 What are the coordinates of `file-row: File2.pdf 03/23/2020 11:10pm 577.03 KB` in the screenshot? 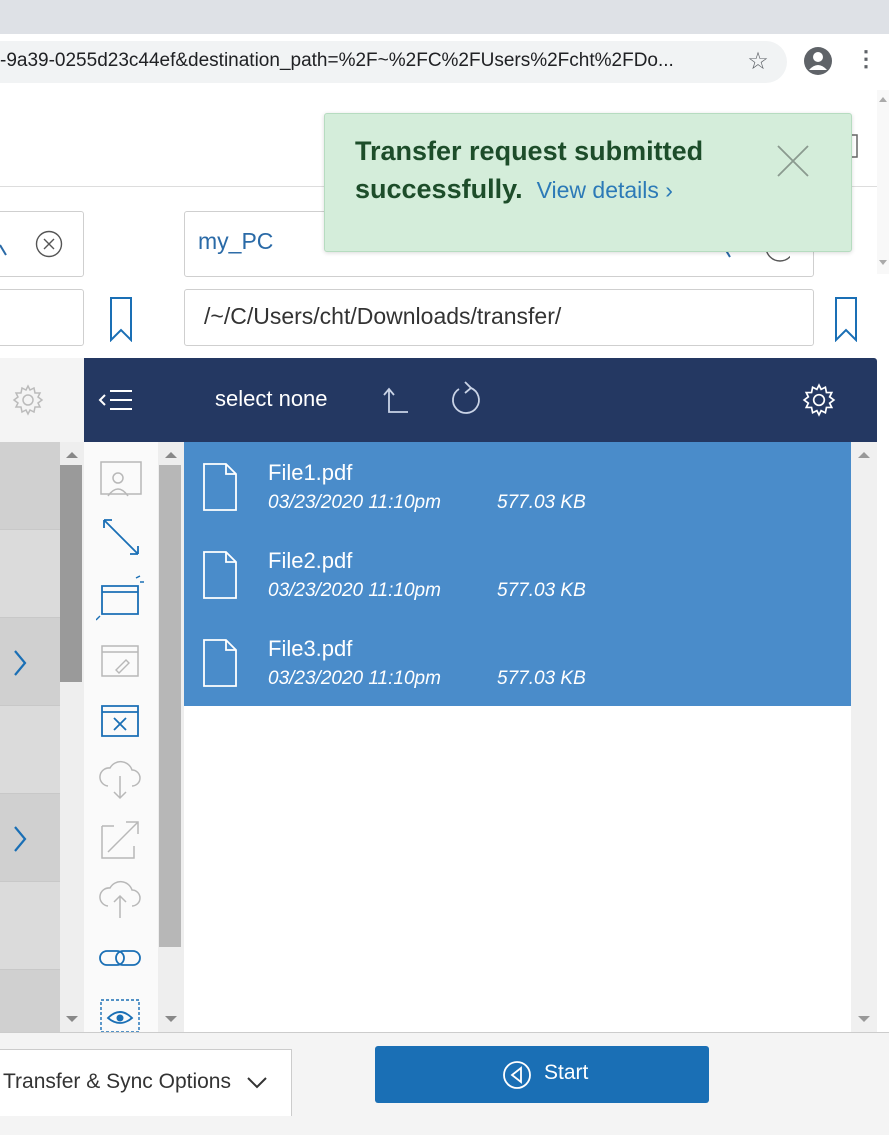 It's located at (517, 574).